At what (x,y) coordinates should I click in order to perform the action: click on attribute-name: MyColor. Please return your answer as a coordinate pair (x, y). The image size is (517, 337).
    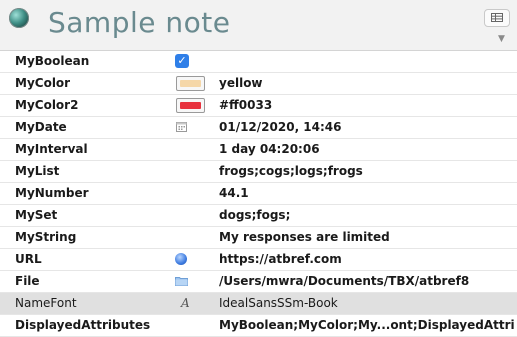
    Looking at the image, I should click on (43, 83).